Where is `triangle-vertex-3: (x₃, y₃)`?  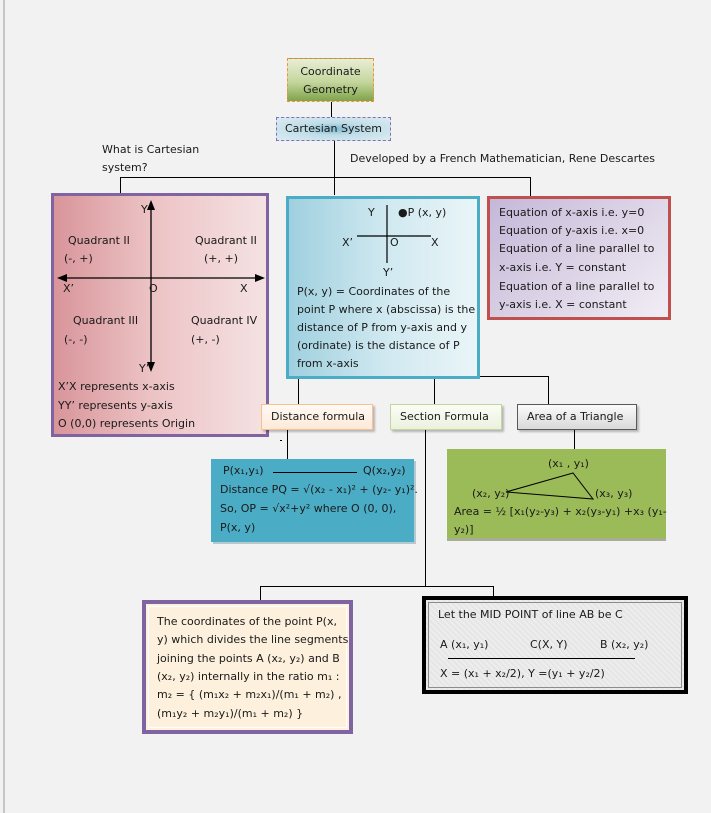
triangle-vertex-3: (x₃, y₃) is located at coordinates (614, 493).